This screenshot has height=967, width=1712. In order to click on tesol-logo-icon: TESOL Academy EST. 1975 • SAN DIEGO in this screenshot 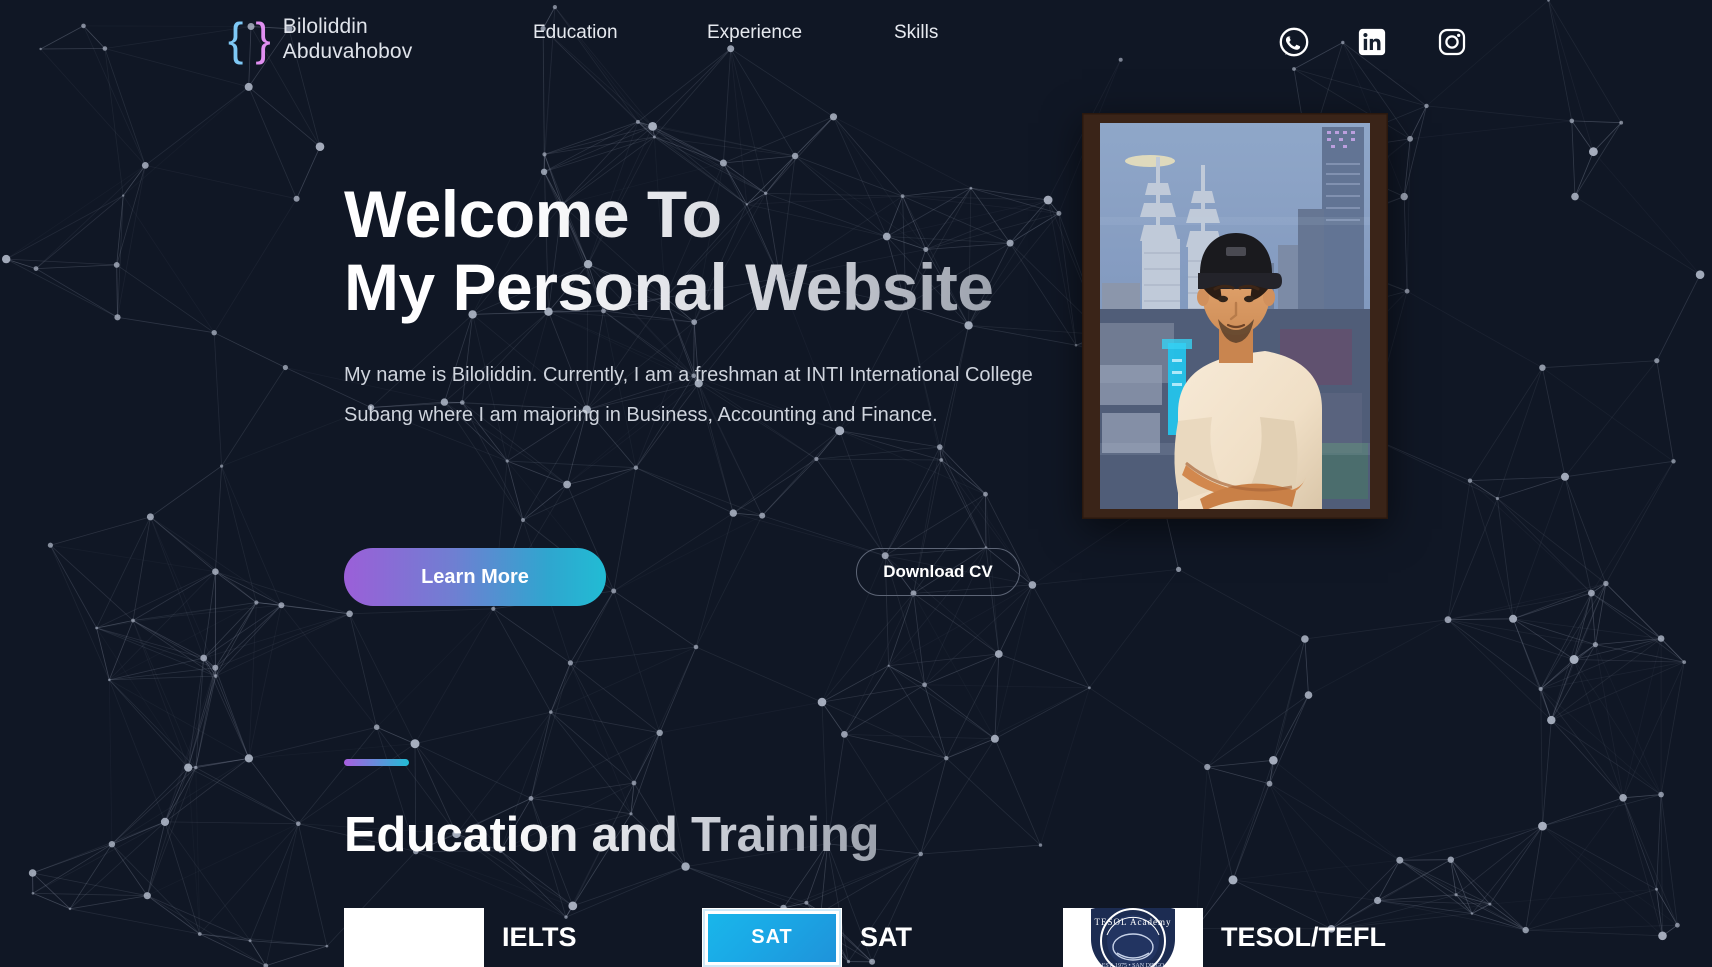, I will do `click(1133, 937)`.